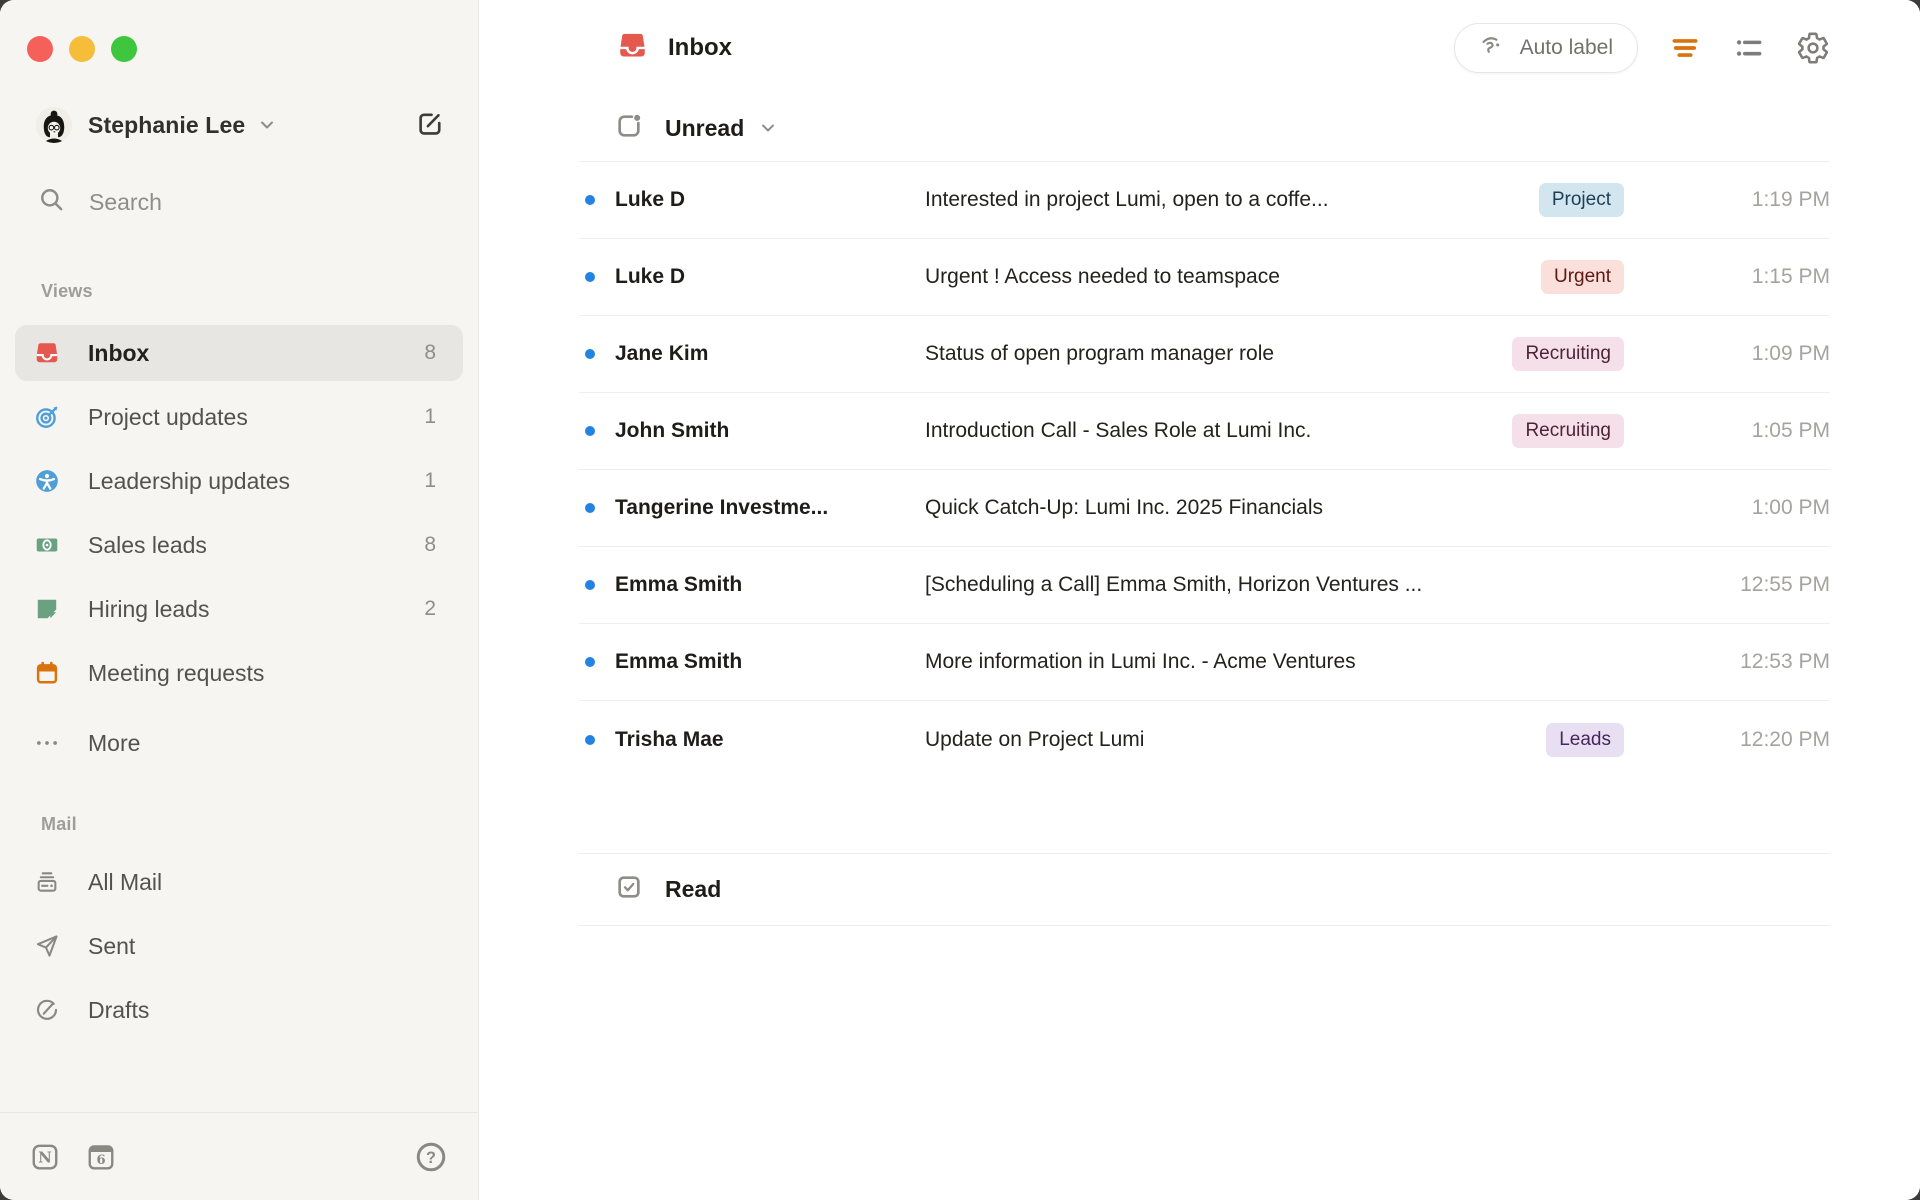 Image resolution: width=1920 pixels, height=1200 pixels. Describe the element at coordinates (51, 202) in the screenshot. I see `search-icon` at that location.